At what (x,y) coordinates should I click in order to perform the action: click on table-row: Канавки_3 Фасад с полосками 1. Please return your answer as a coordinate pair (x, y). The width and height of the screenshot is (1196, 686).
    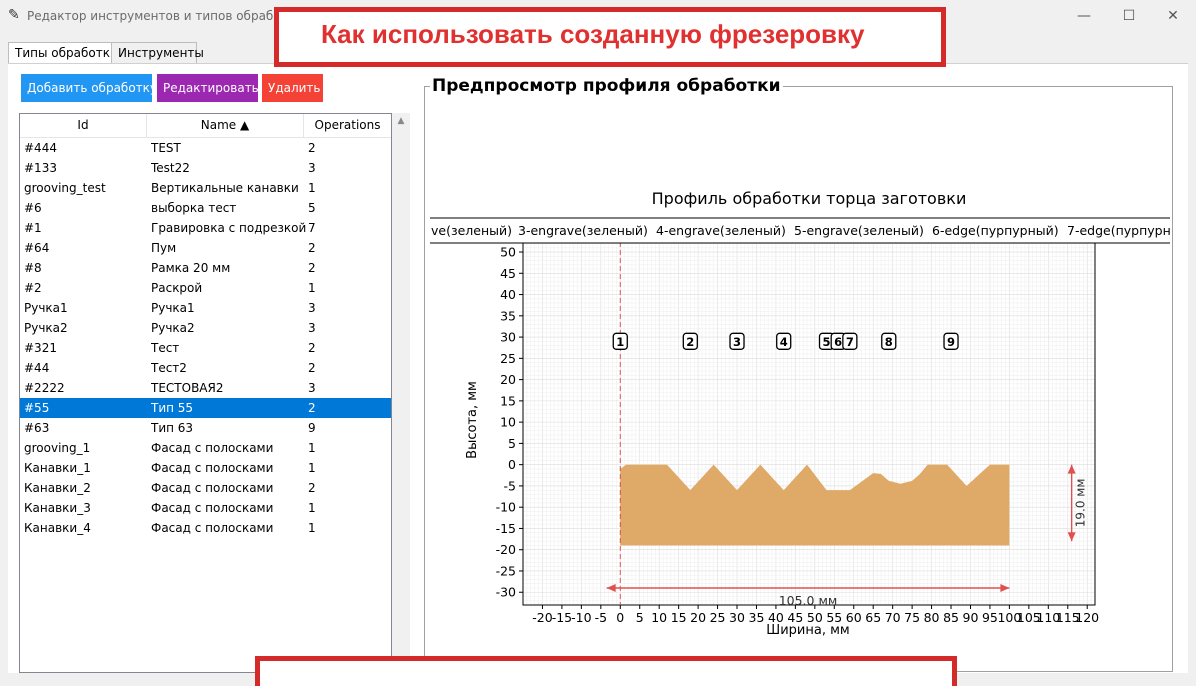
    Looking at the image, I should click on (205, 508).